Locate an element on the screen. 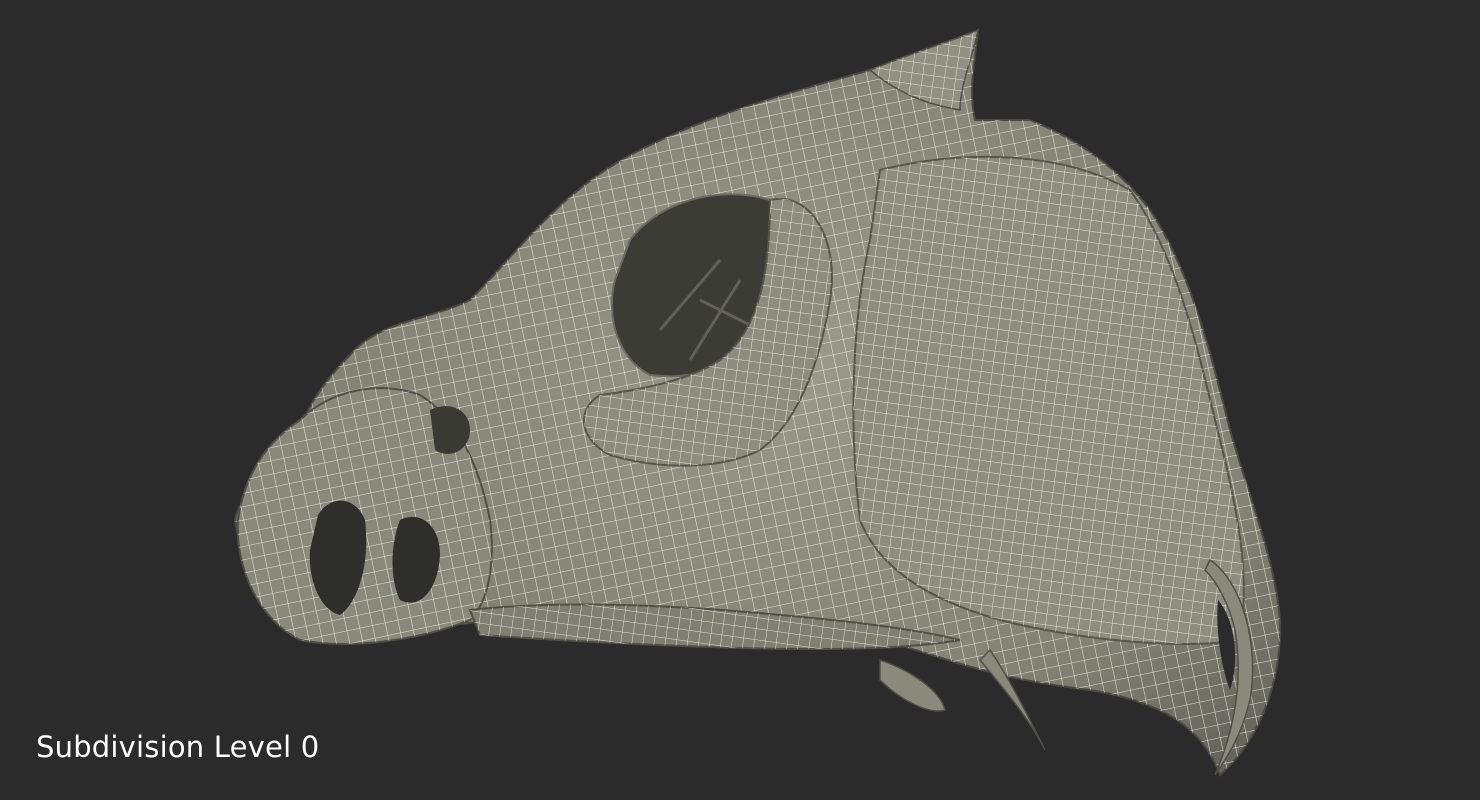 This screenshot has height=800, width=1480. snout-frame is located at coordinates (364, 516).